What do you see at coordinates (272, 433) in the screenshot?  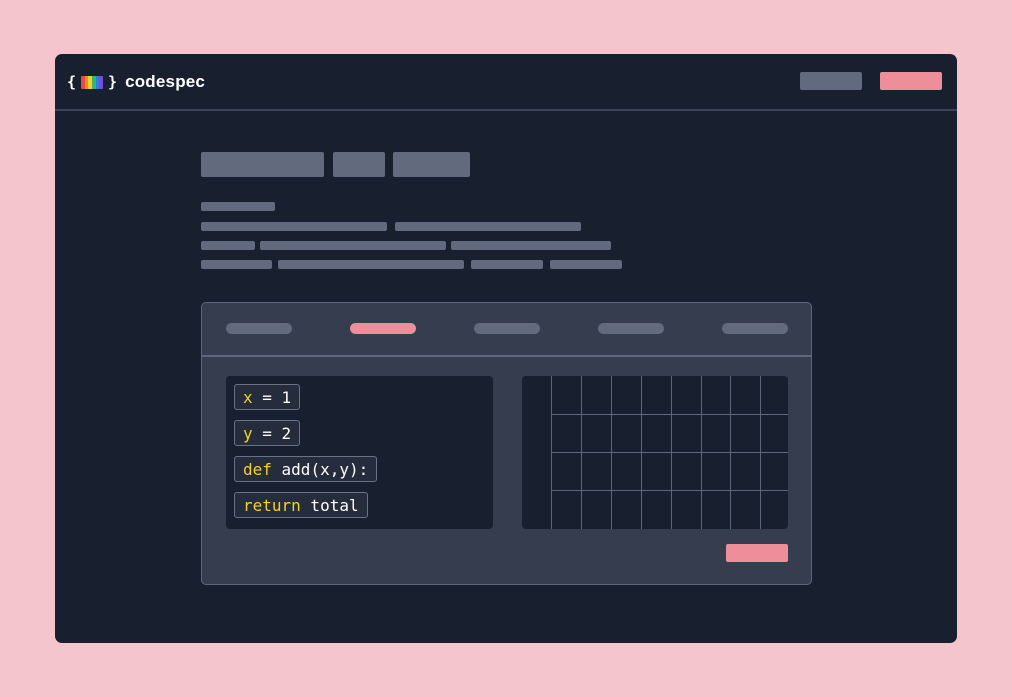 I see `code-text: = 2` at bounding box center [272, 433].